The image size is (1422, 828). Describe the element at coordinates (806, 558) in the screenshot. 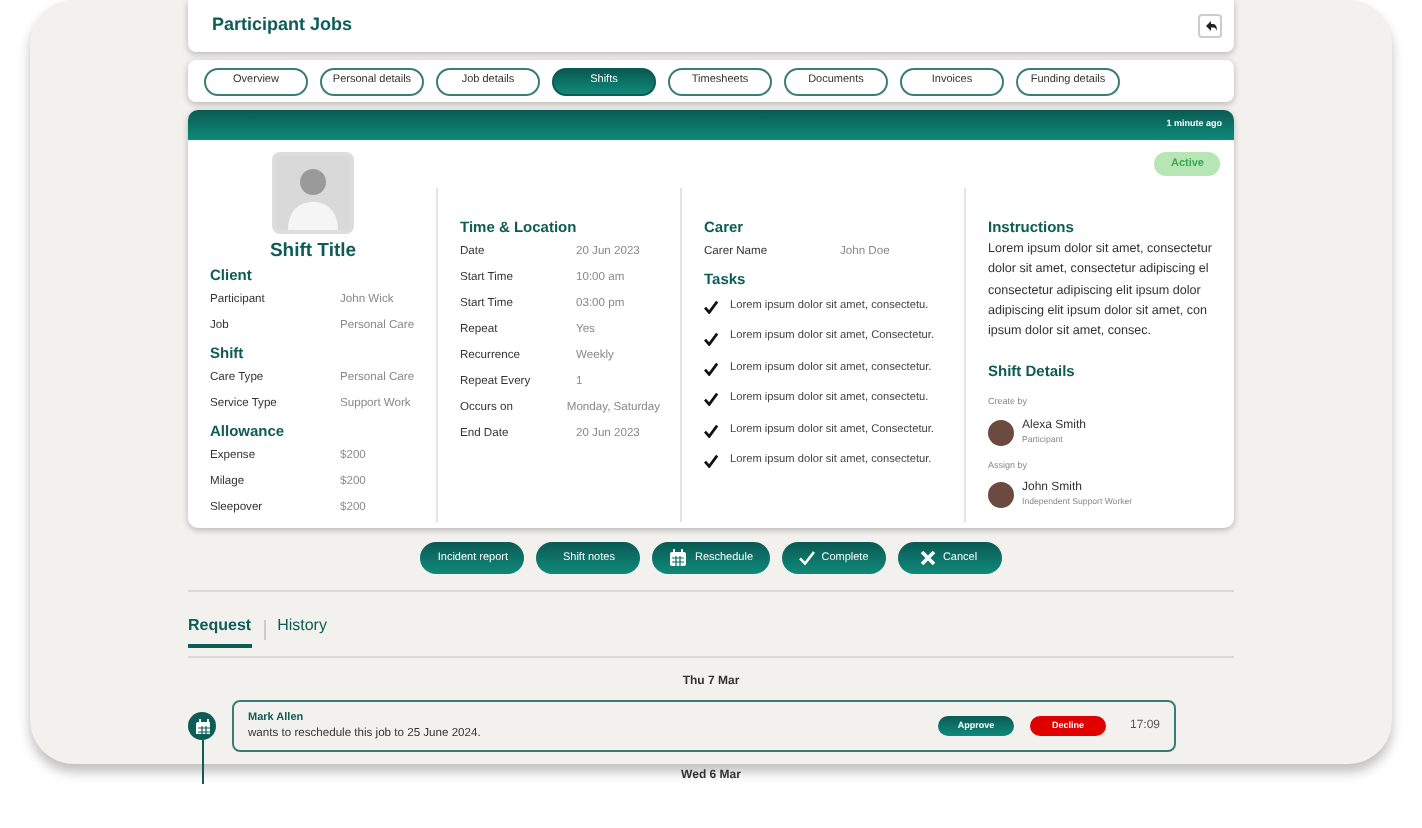

I see `checkmark-icon` at that location.